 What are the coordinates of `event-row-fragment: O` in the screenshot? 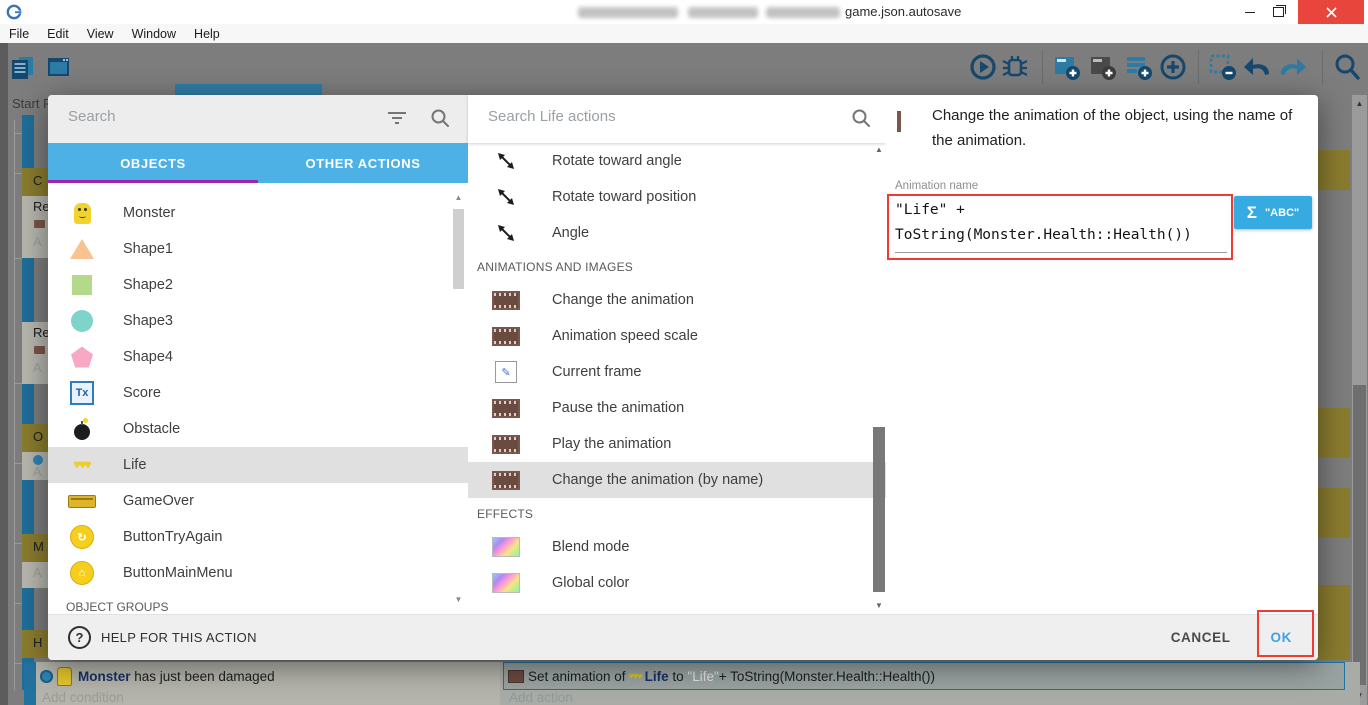 It's located at (35, 438).